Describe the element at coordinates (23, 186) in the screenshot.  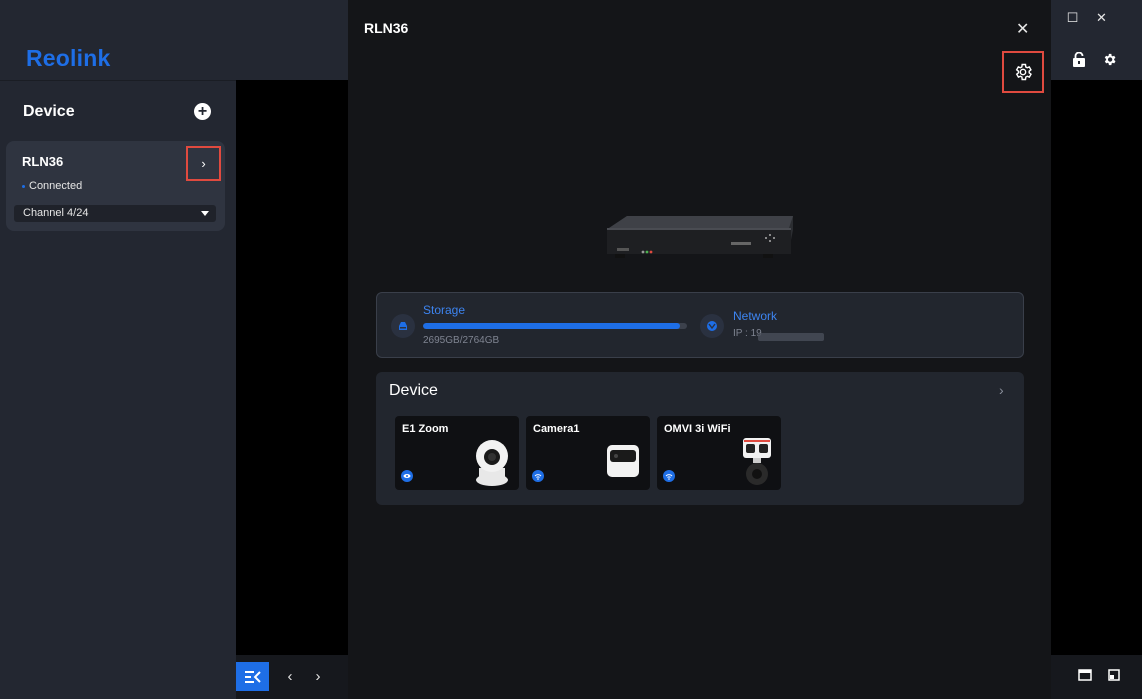
I see `status-dot-icon` at that location.